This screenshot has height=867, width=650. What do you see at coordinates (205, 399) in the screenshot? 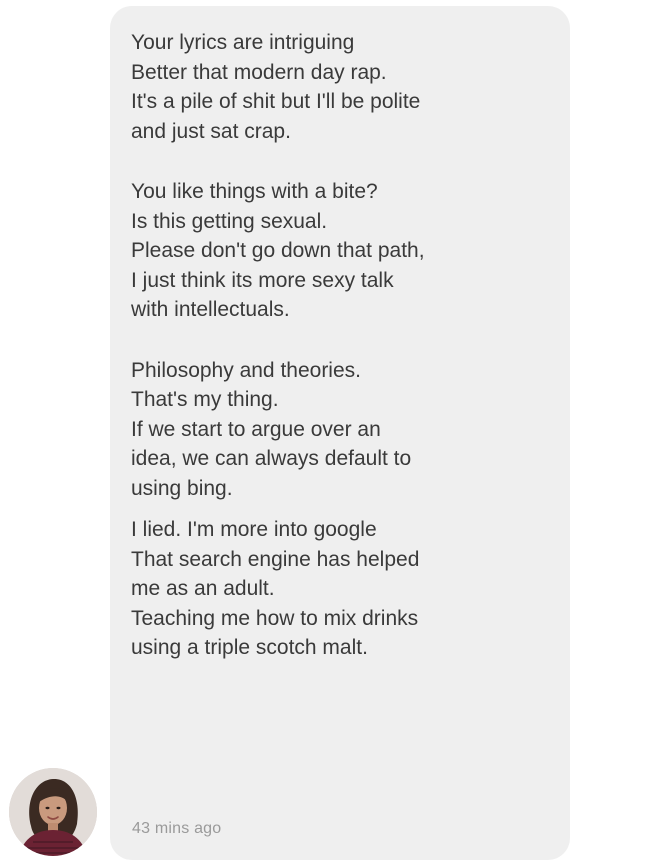
I see `message-line: That's my thing.` at bounding box center [205, 399].